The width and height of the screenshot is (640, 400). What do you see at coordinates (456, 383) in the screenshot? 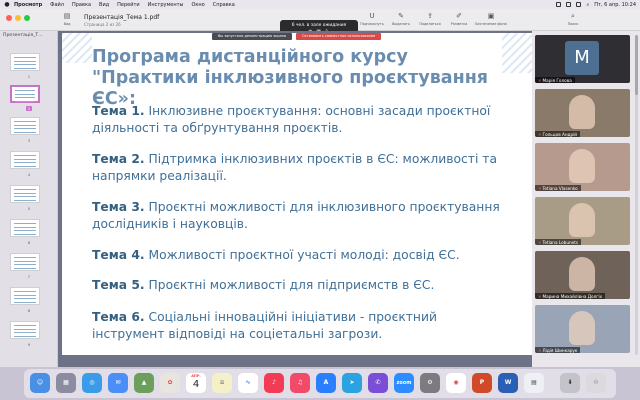
I see `chrome-icon: ◉` at bounding box center [456, 383].